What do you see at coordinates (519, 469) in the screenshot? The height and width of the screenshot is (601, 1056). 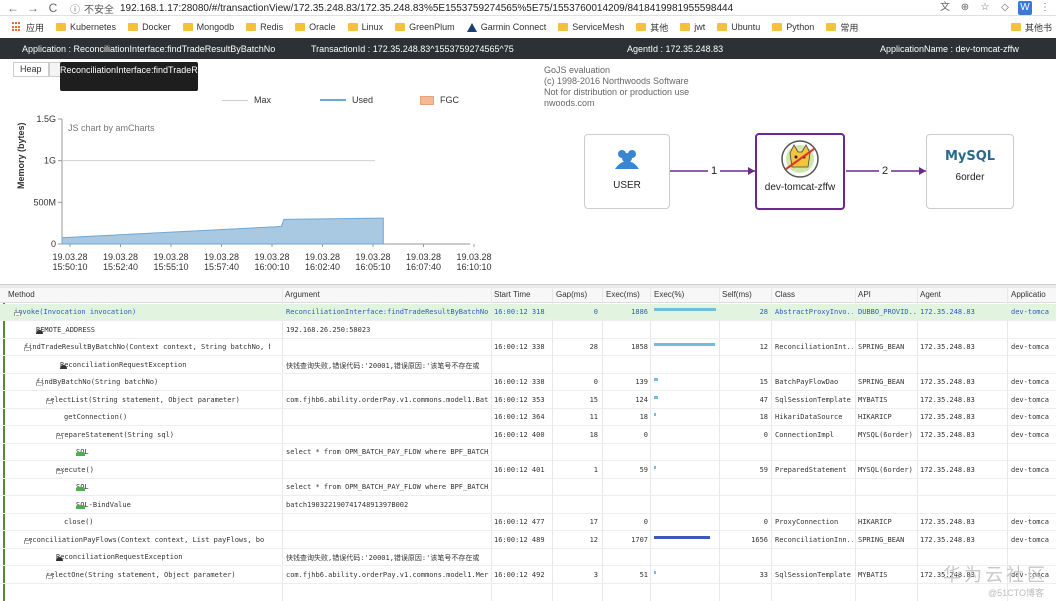 I see `cell-start-time: 16:00:12 401` at bounding box center [519, 469].